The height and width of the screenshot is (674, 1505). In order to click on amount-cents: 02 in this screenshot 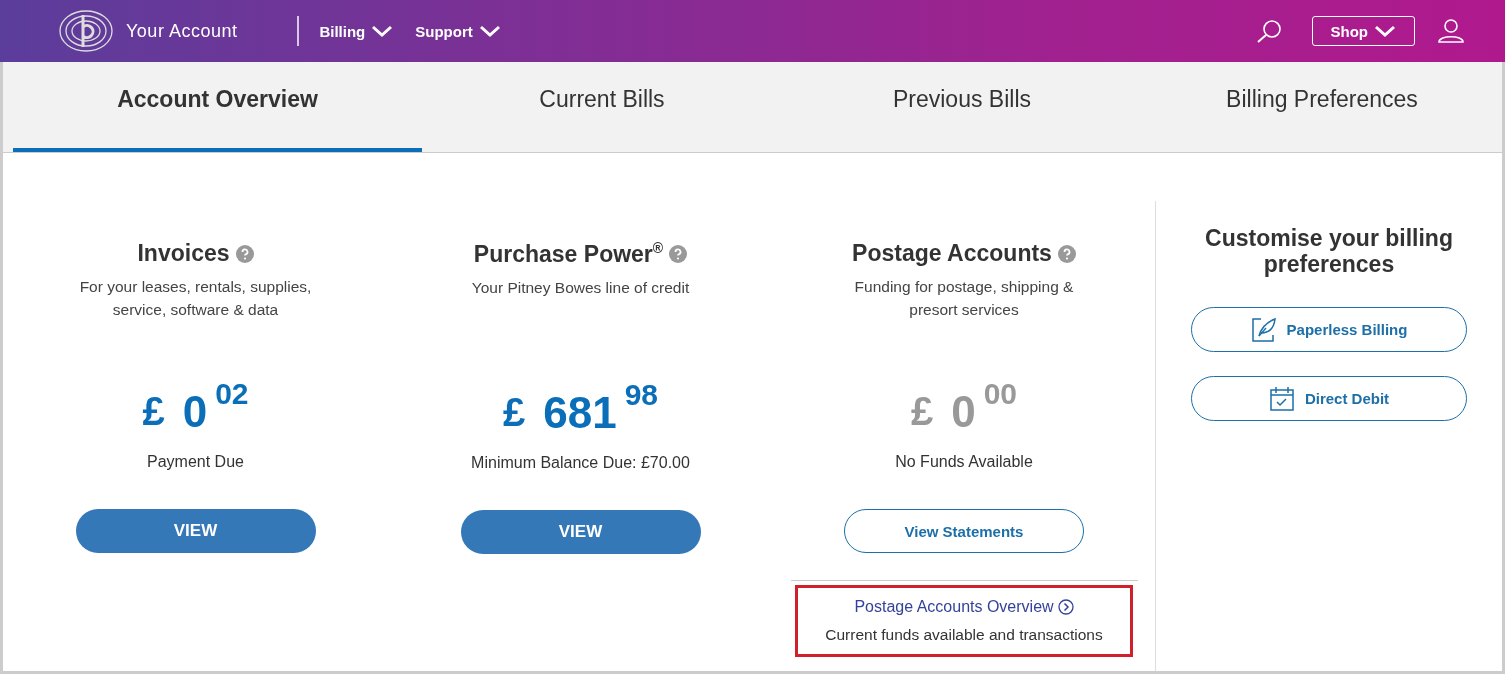, I will do `click(232, 394)`.